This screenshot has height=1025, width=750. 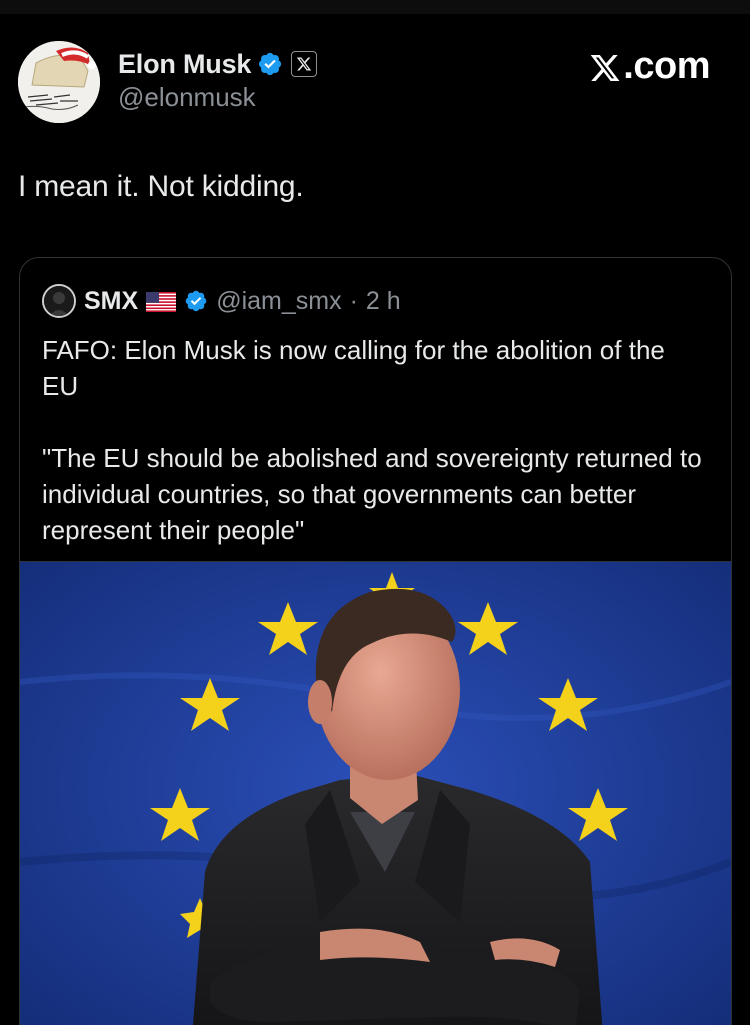 I want to click on author-handle: @elonmusk, so click(x=187, y=97).